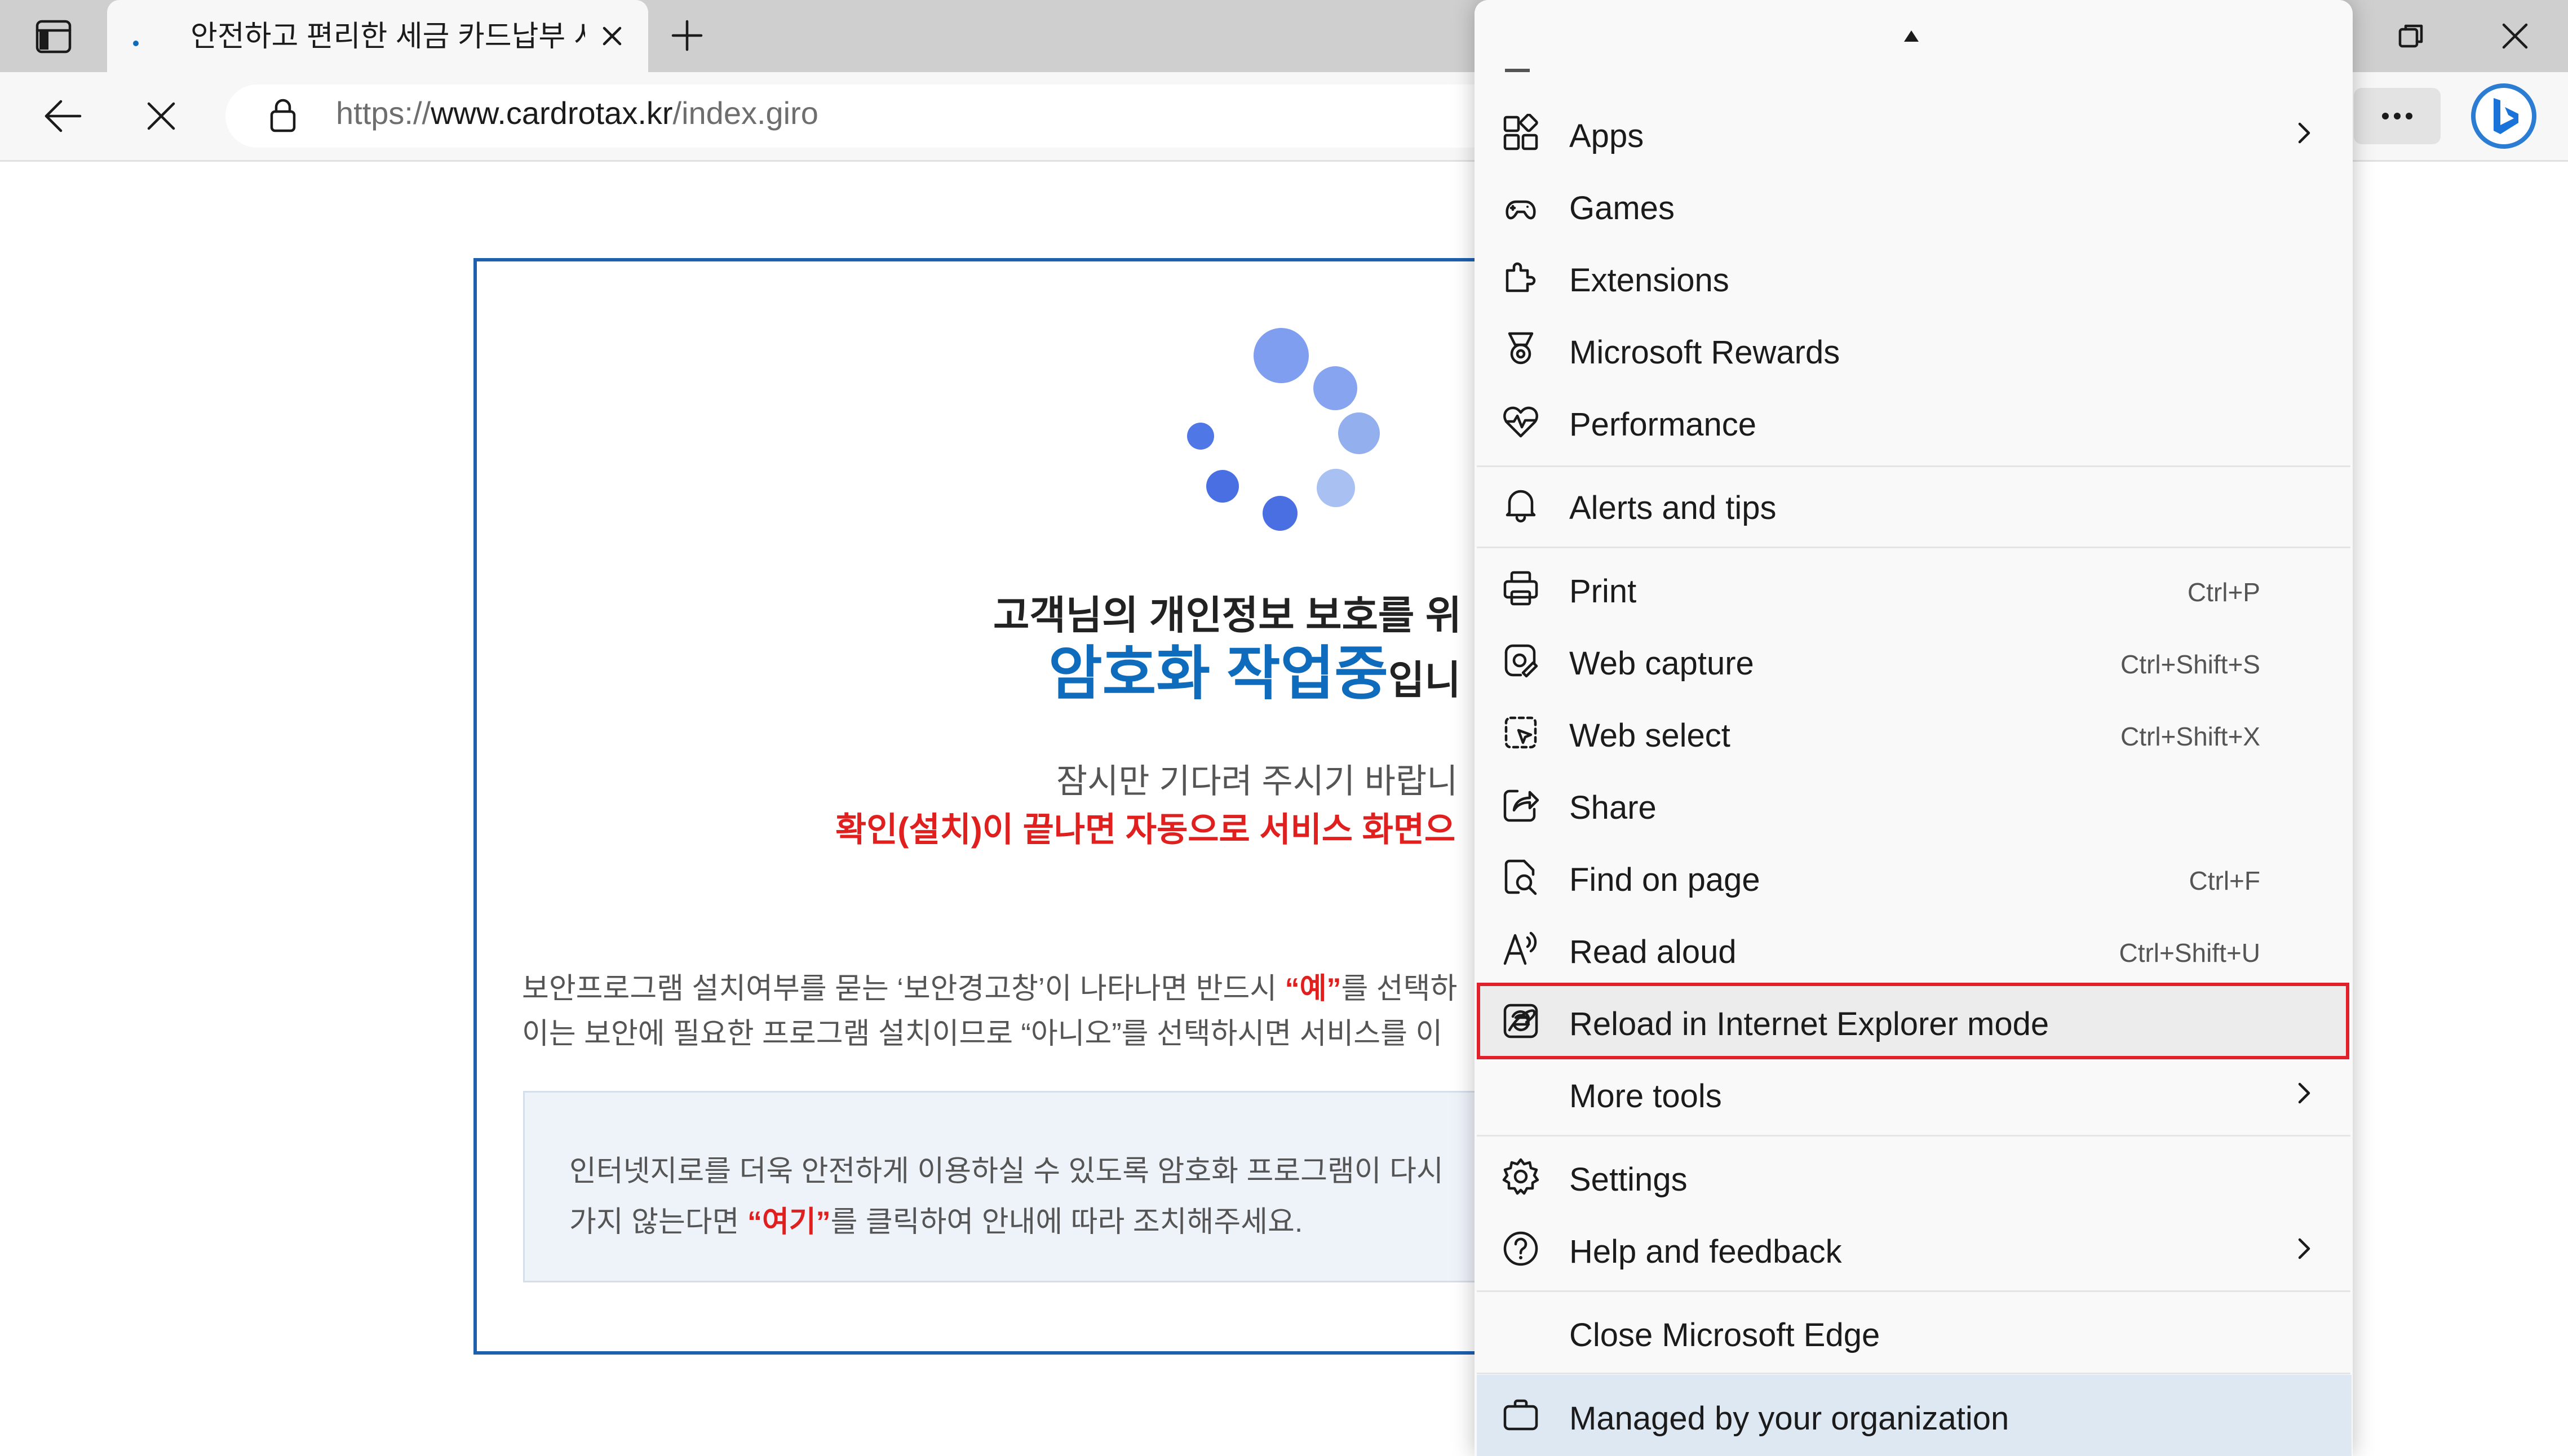  Describe the element at coordinates (903, 989) in the screenshot. I see `para1-text: 보안프로그램 설치여부를 묻는 ‘보안경고창’이 나타나면 반드시` at that location.